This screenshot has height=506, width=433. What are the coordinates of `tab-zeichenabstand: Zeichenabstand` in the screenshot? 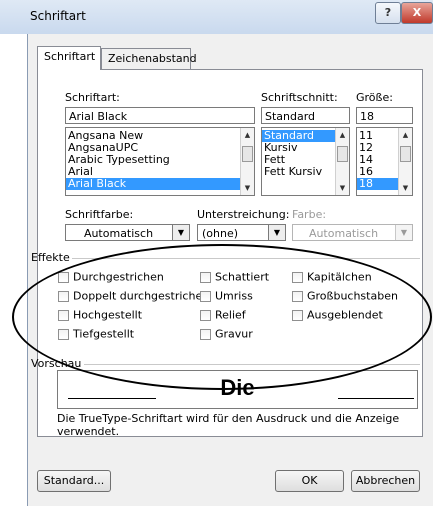 It's located at (149, 59).